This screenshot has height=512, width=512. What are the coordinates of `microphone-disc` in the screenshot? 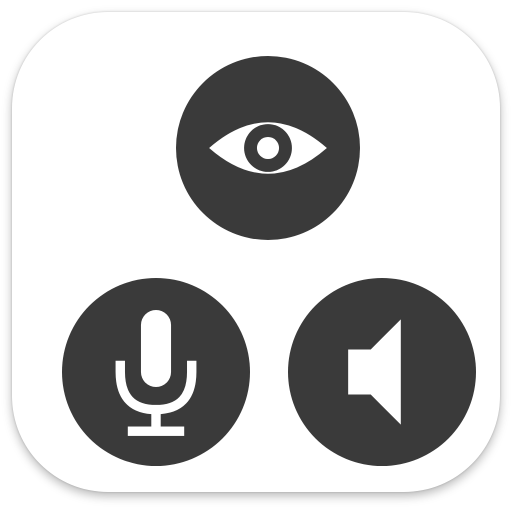 It's located at (156, 372).